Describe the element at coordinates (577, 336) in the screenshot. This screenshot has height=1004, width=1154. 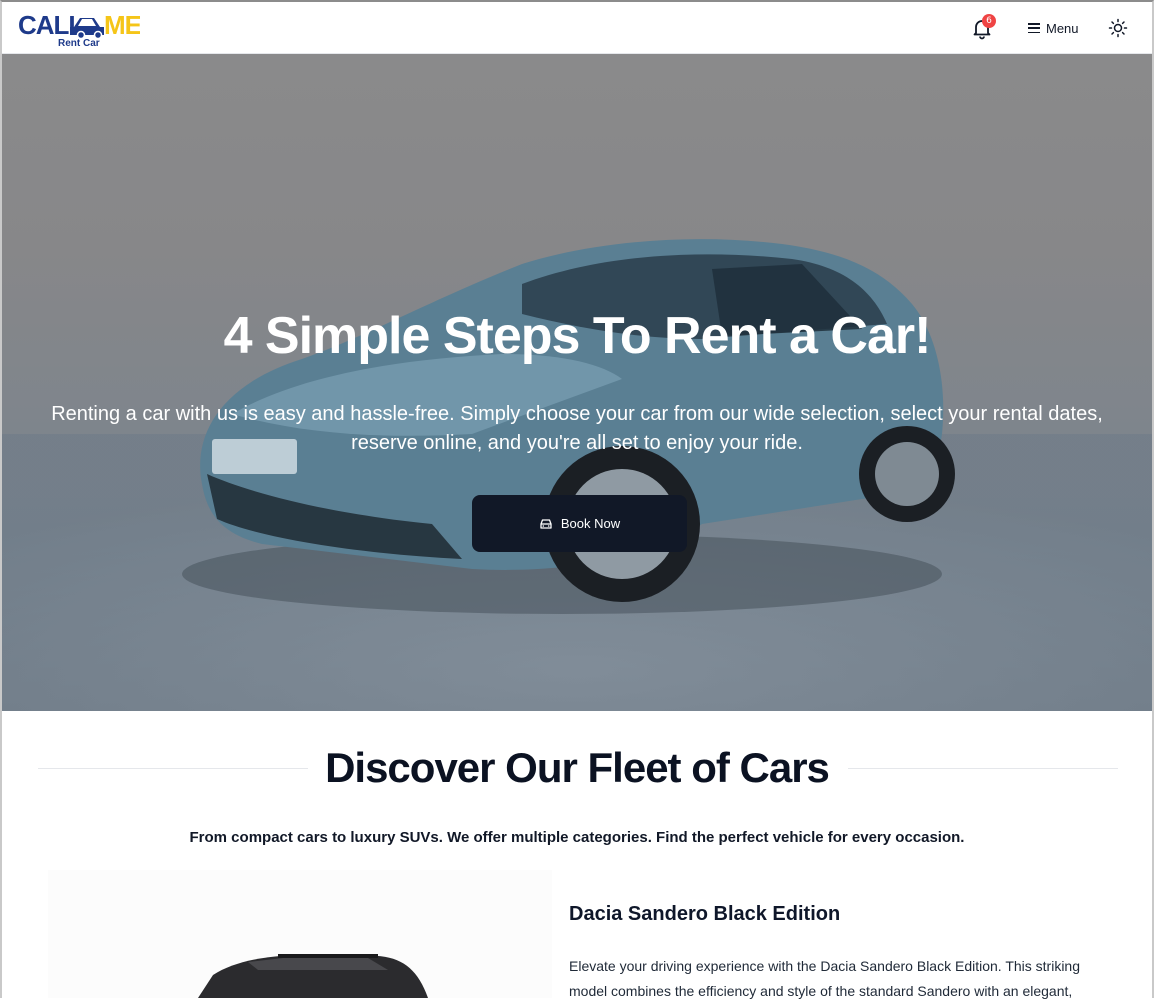
I see `hero-title: 4 Simple Steps To Rent a Car!` at that location.